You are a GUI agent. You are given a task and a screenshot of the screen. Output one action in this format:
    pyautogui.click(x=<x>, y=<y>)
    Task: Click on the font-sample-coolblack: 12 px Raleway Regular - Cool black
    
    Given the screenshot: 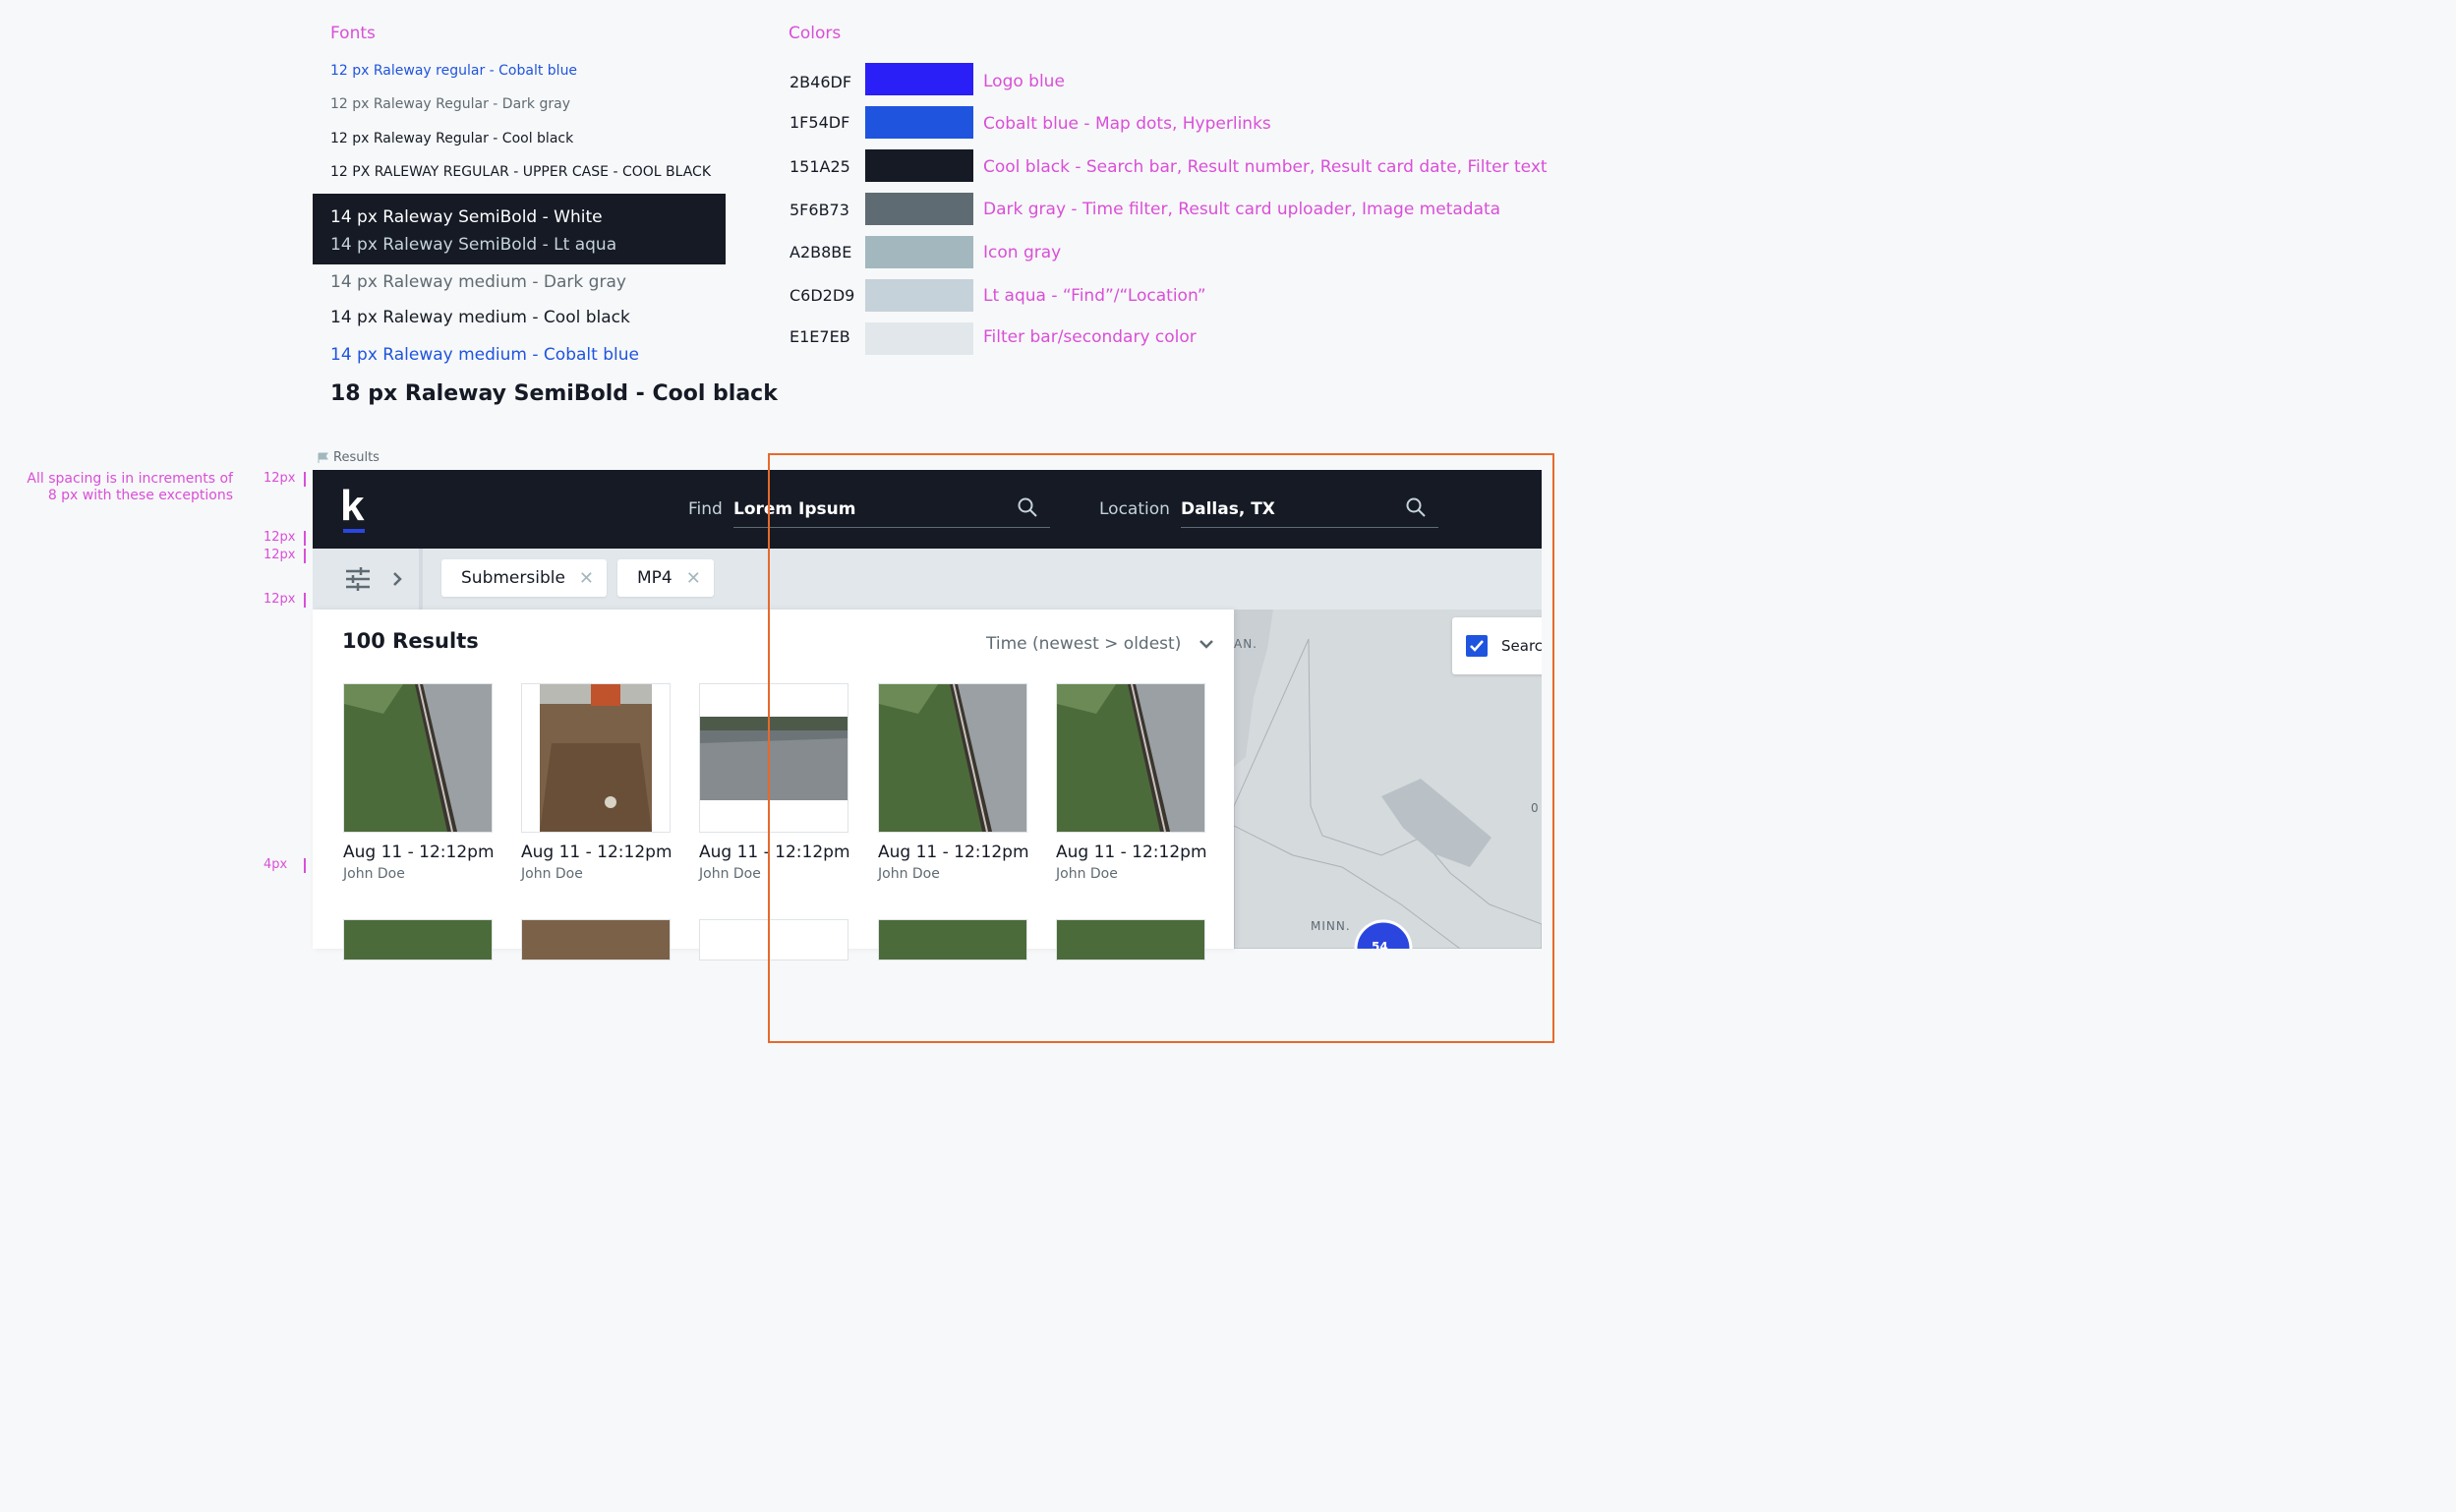 What is the action you would take?
    pyautogui.click(x=452, y=138)
    